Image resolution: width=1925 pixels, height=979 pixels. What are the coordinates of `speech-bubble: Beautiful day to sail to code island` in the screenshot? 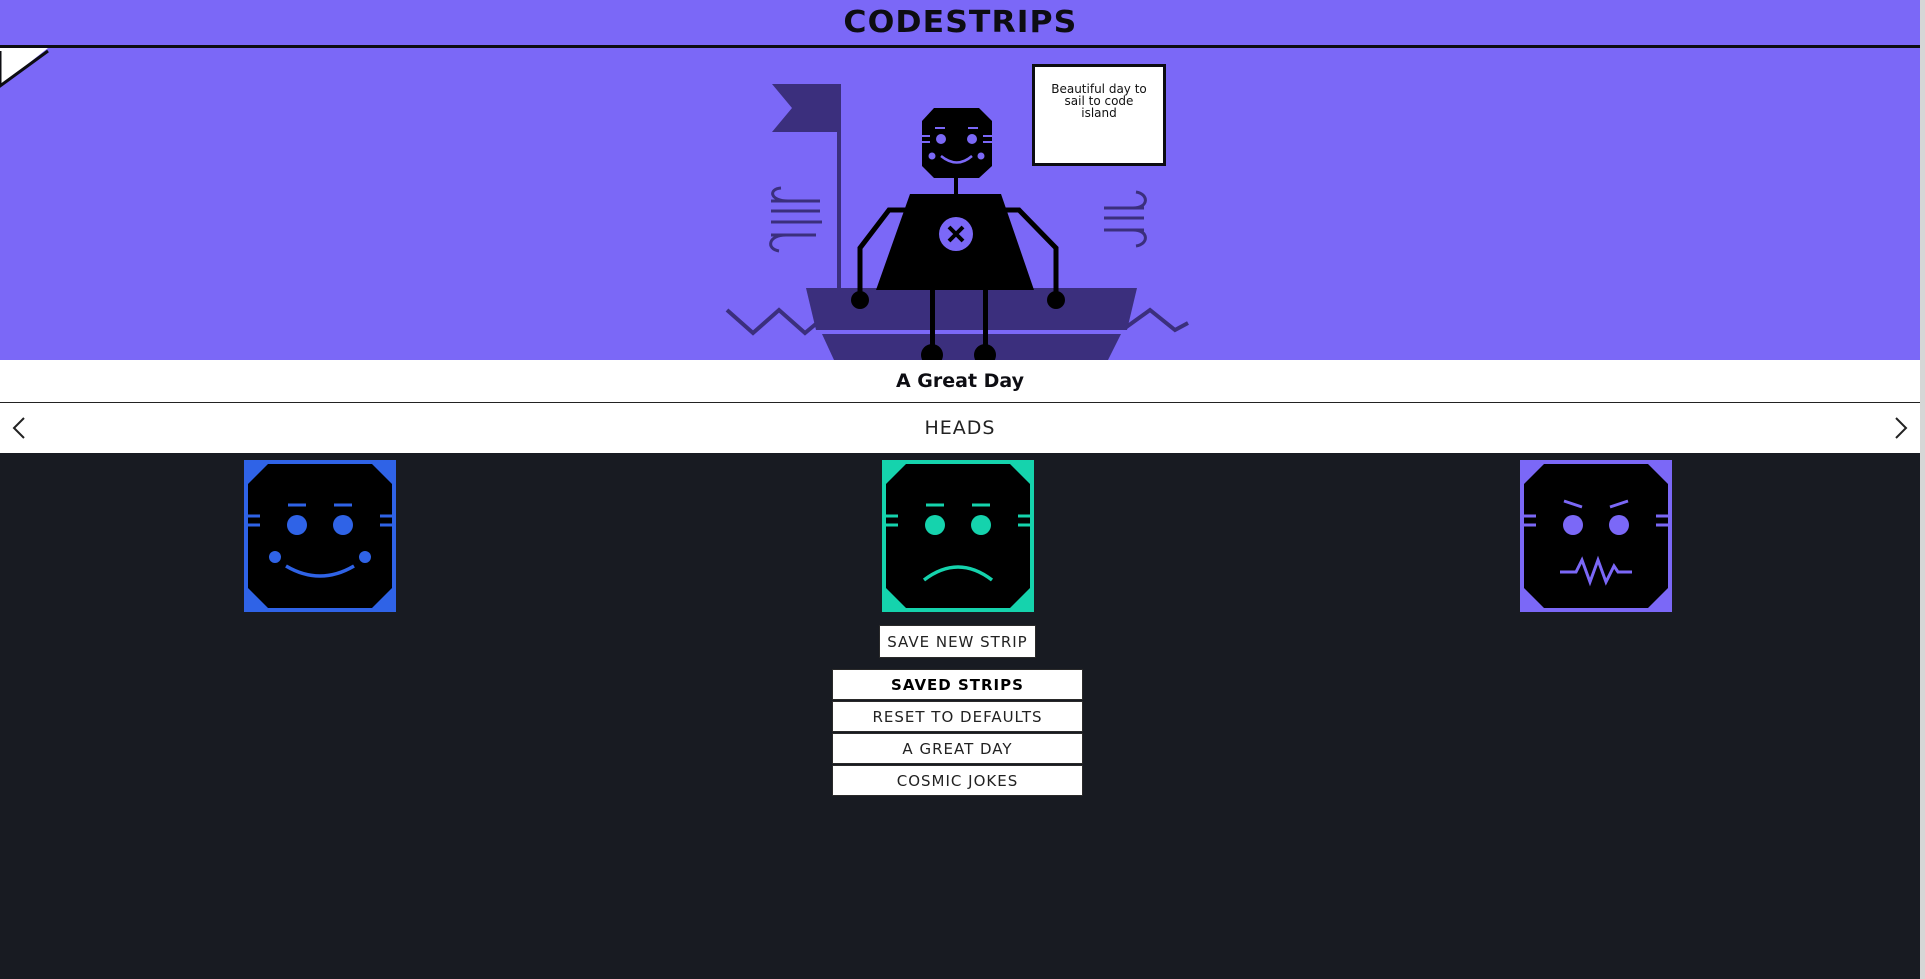 It's located at (1099, 115).